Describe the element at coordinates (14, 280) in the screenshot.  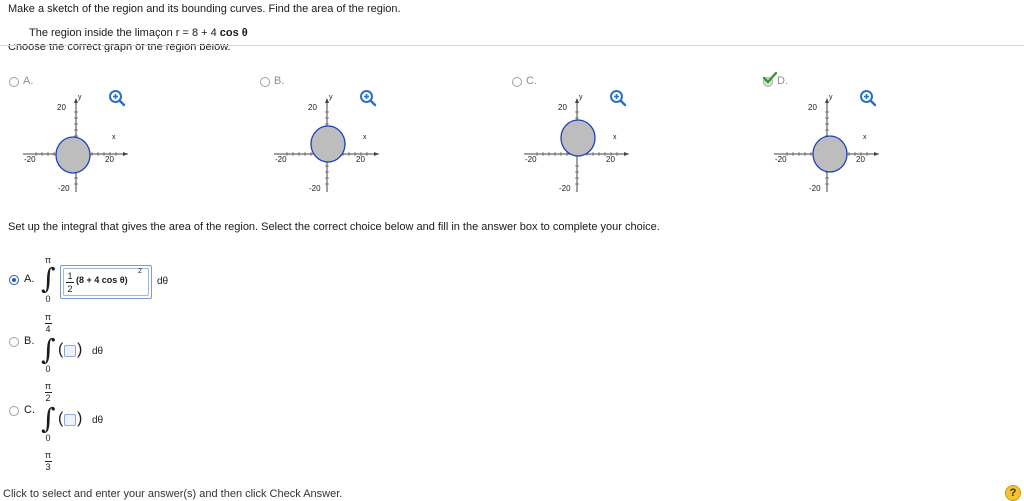
I see `integral-option-a-radio` at that location.